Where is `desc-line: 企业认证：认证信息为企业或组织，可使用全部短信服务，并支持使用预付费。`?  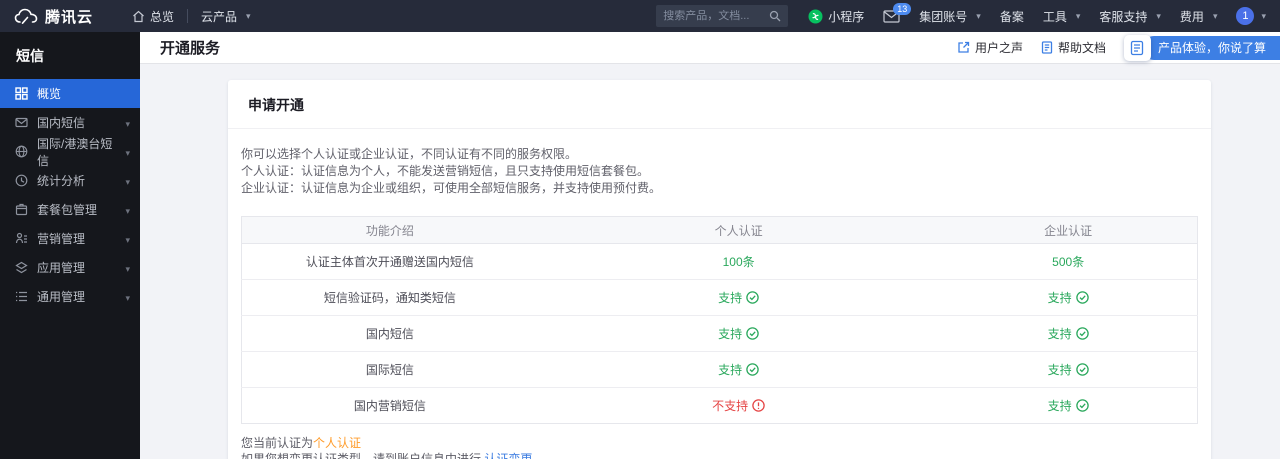 desc-line: 企业认证：认证信息为企业或组织，可使用全部短信服务，并支持使用预付费。 is located at coordinates (451, 188).